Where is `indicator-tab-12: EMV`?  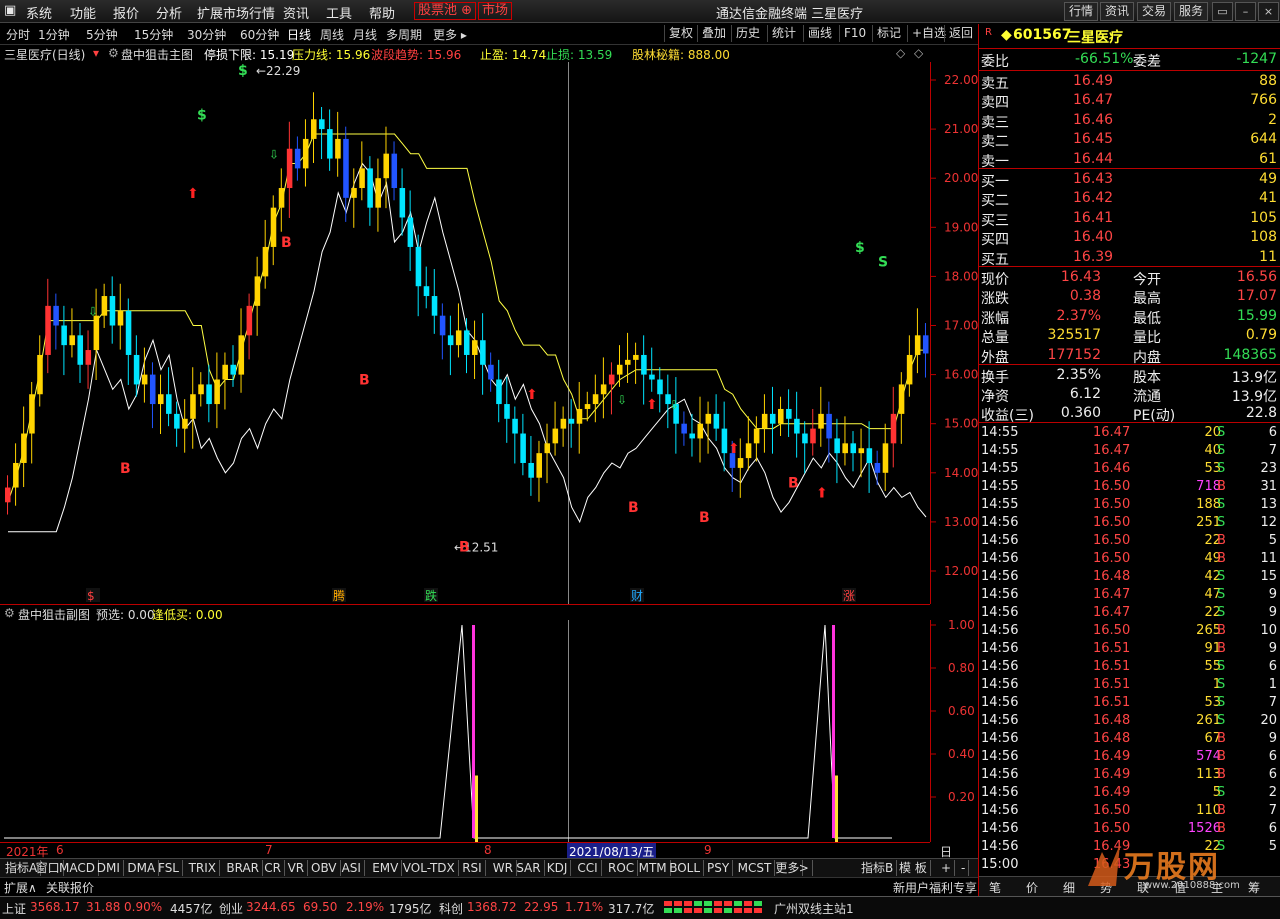
indicator-tab-12: EMV is located at coordinates (386, 868).